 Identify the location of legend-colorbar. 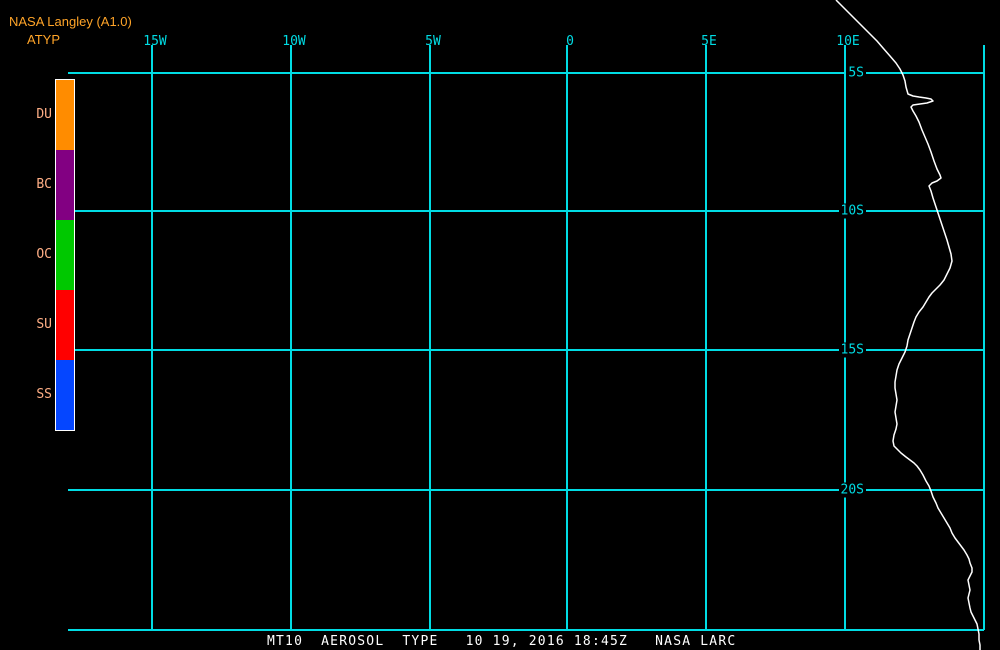
(65, 255).